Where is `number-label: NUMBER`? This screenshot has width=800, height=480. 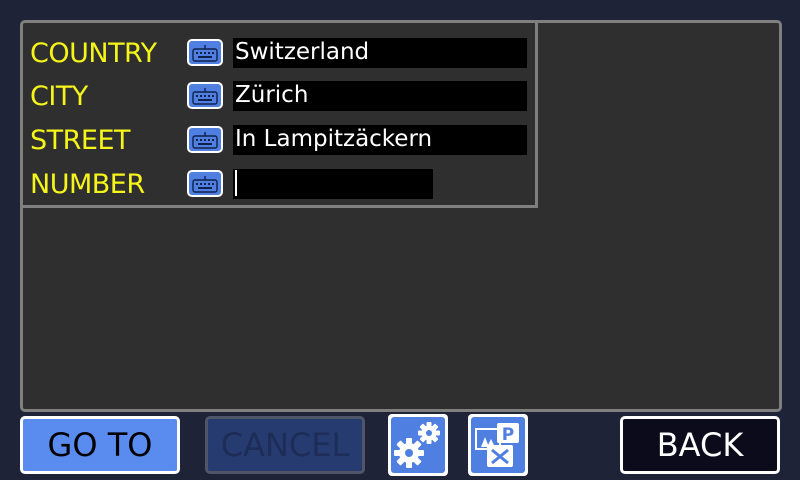 number-label: NUMBER is located at coordinates (87, 184).